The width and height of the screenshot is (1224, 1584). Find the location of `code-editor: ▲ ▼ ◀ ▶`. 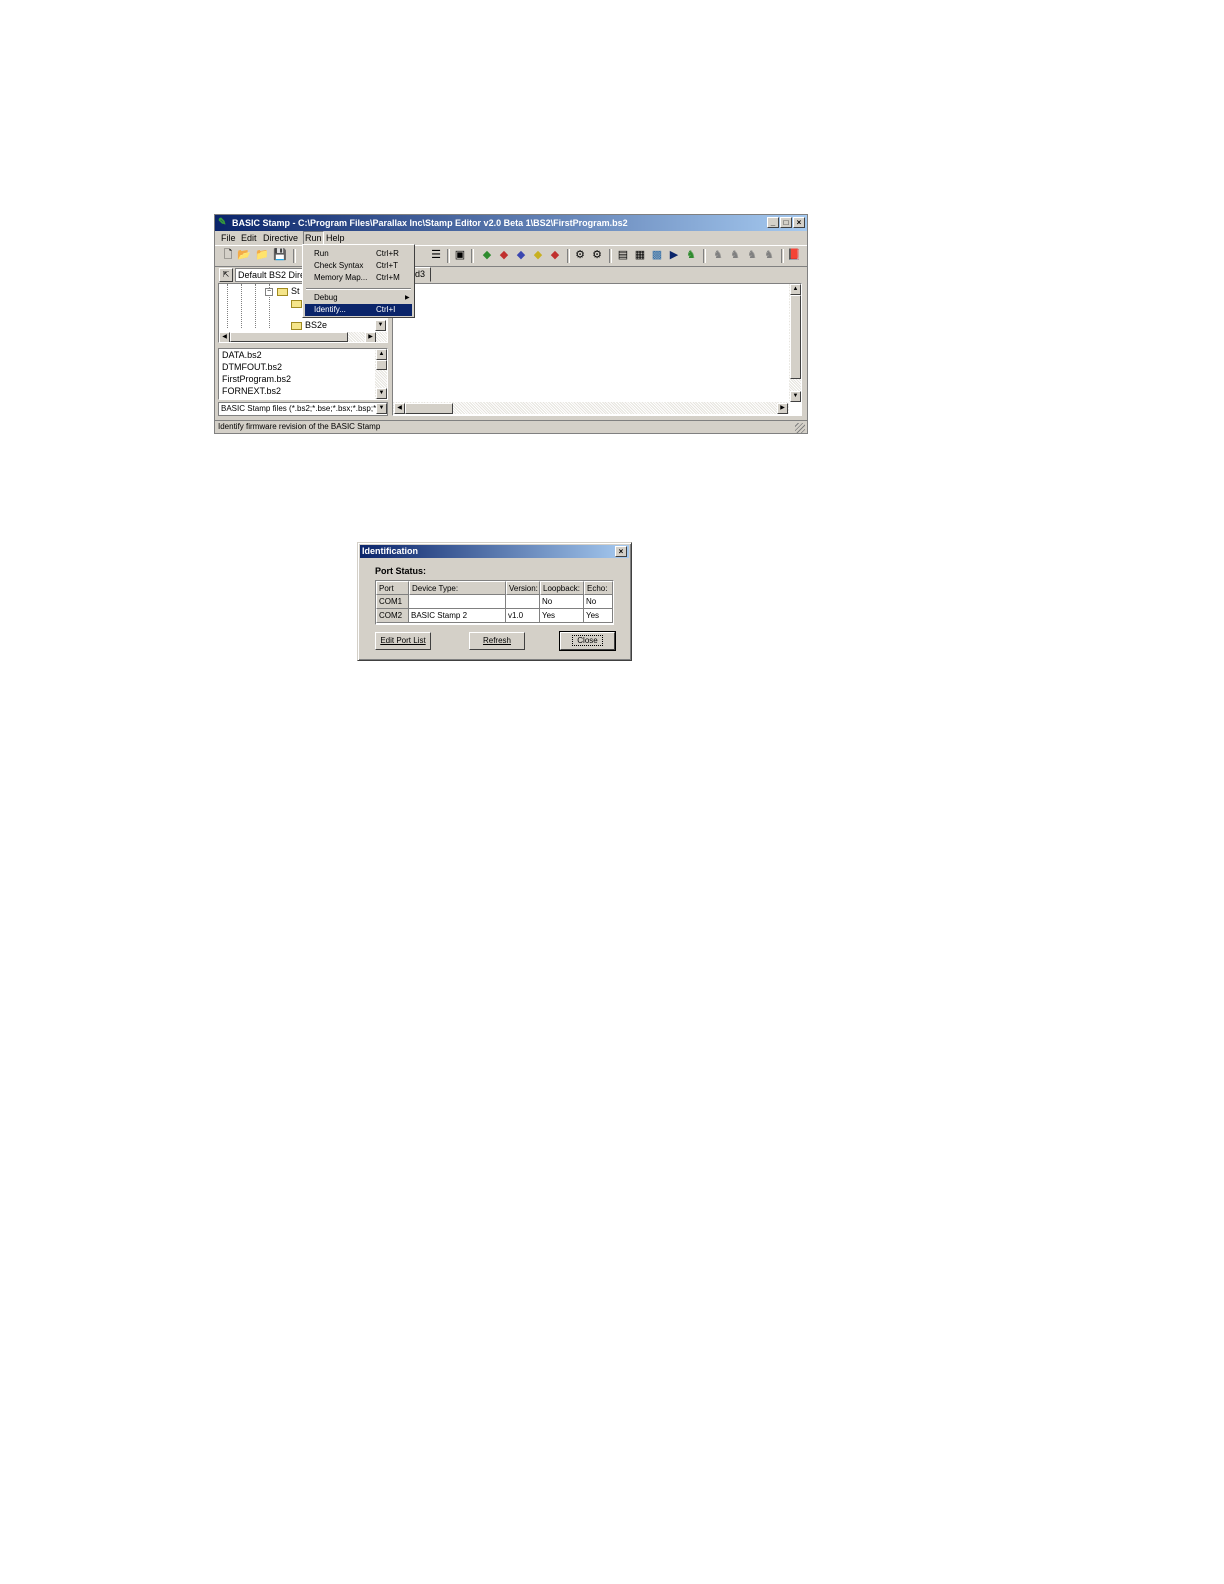

code-editor: ▲ ▼ ◀ ▶ is located at coordinates (597, 349).